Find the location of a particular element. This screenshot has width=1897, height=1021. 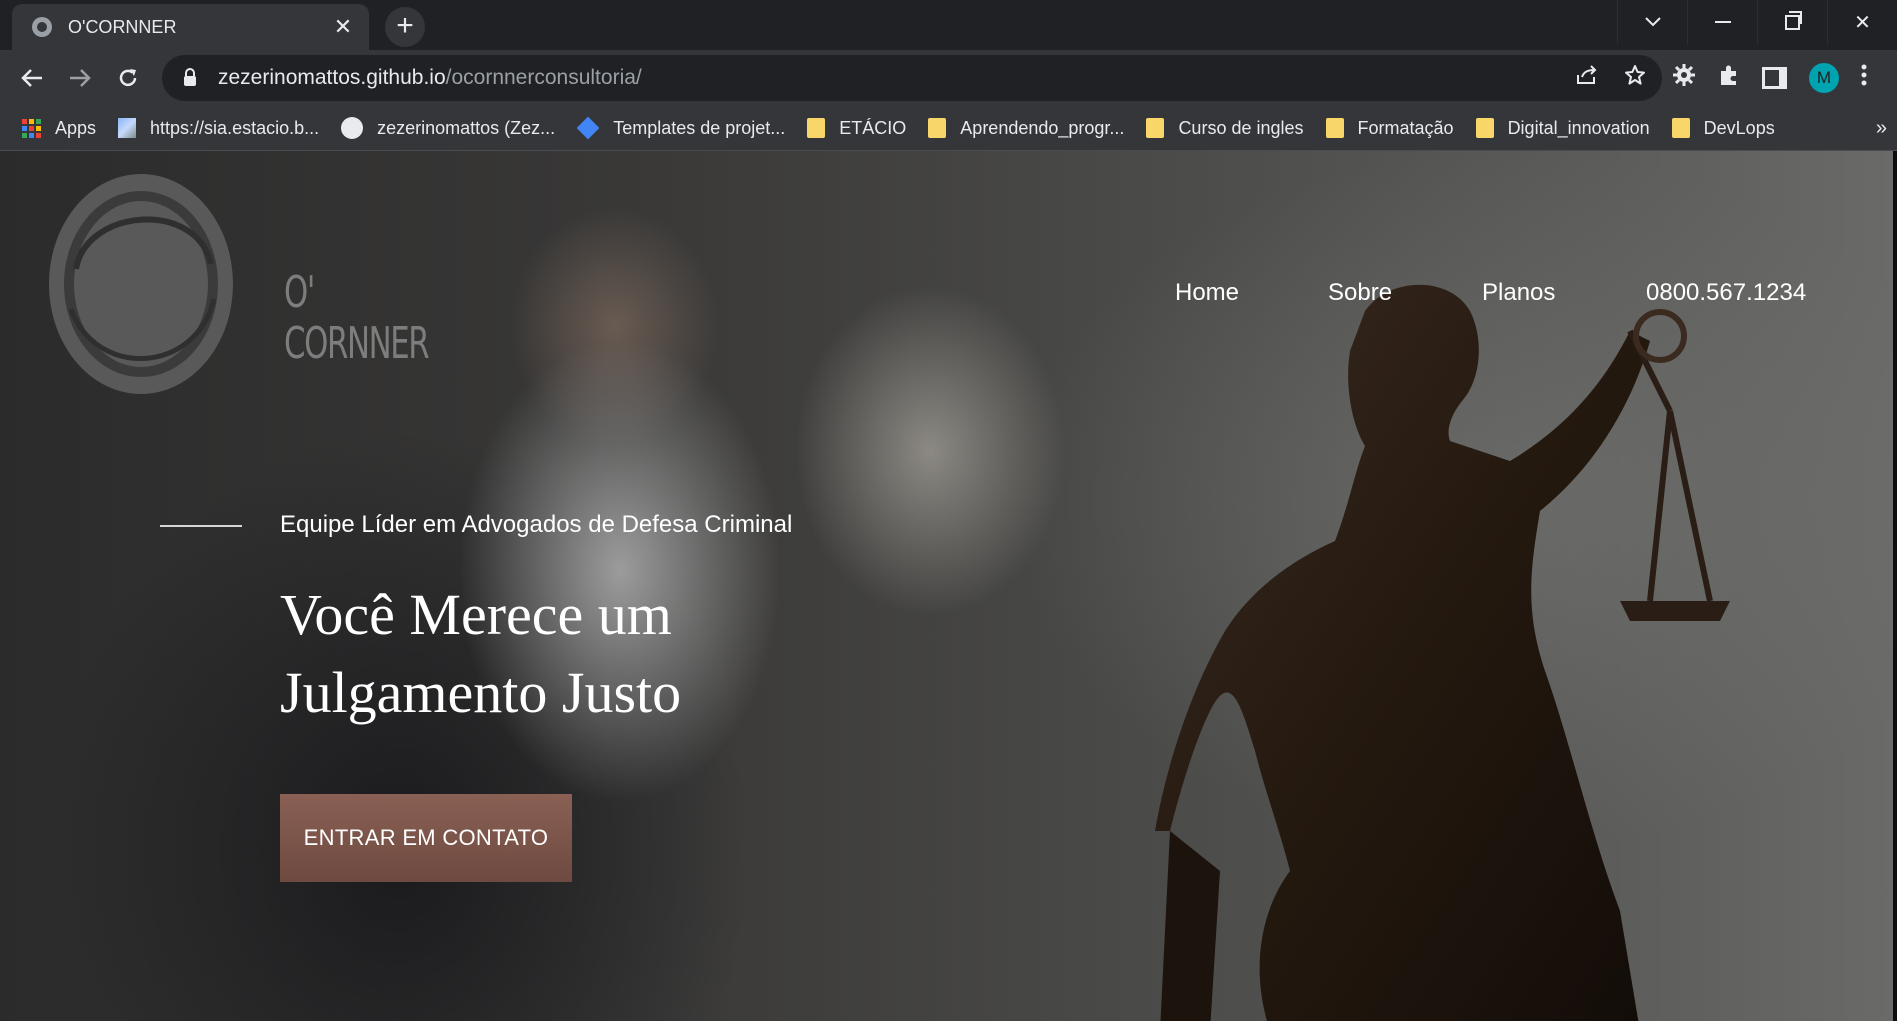

hero-title-line2: Julgamento Justo is located at coordinates (481, 692).